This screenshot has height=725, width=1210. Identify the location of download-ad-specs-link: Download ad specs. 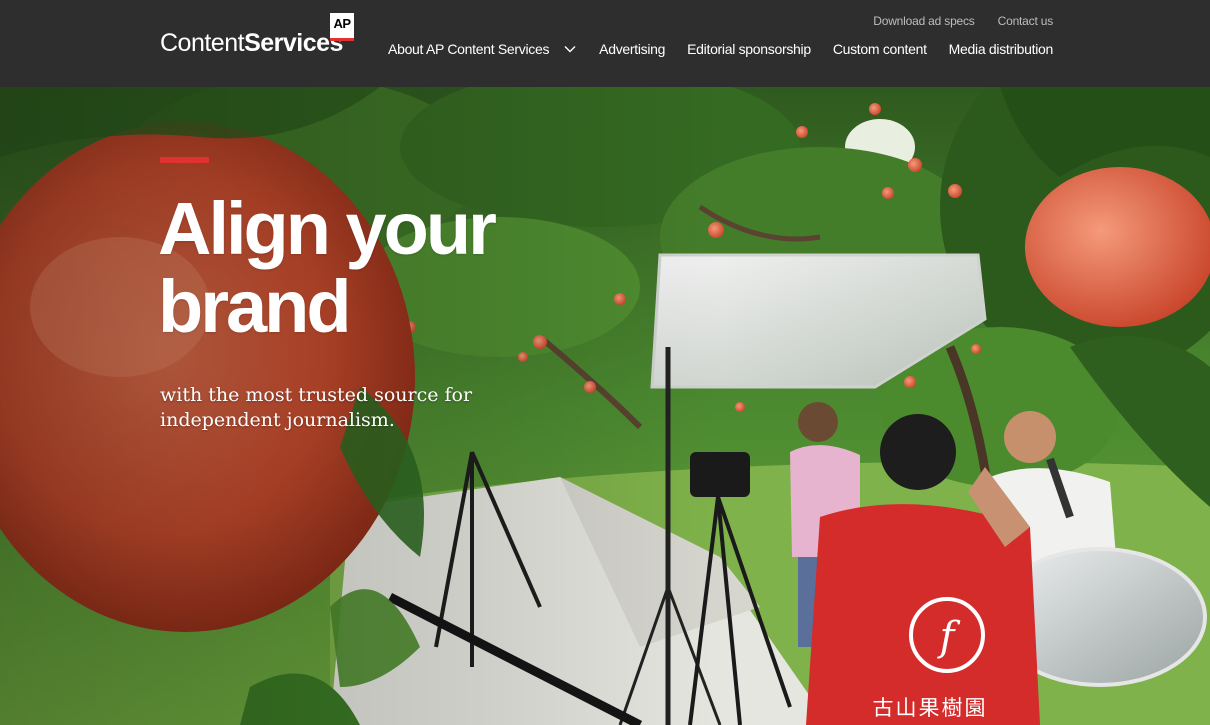
(924, 21).